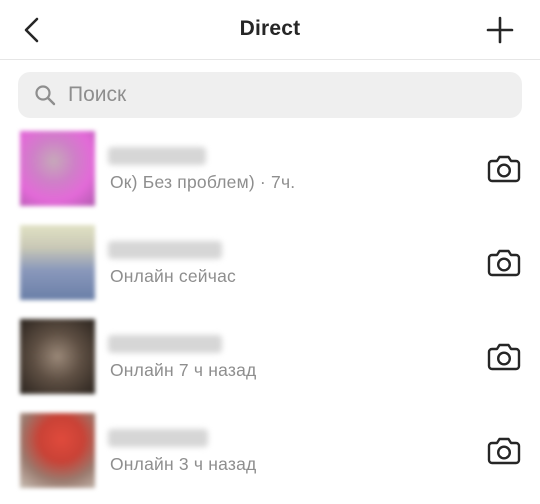 This screenshot has height=504, width=540. What do you see at coordinates (278, 95) in the screenshot?
I see `search-input` at bounding box center [278, 95].